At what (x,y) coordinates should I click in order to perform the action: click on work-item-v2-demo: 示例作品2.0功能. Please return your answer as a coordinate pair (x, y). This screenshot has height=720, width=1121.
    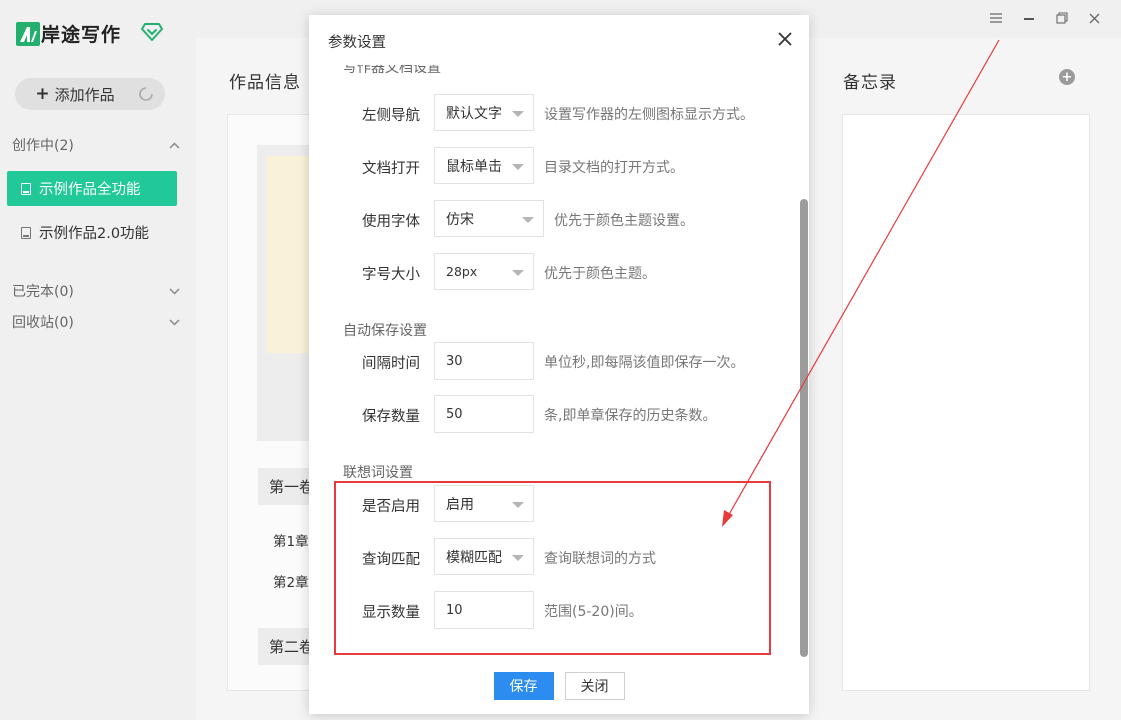
    Looking at the image, I should click on (92, 232).